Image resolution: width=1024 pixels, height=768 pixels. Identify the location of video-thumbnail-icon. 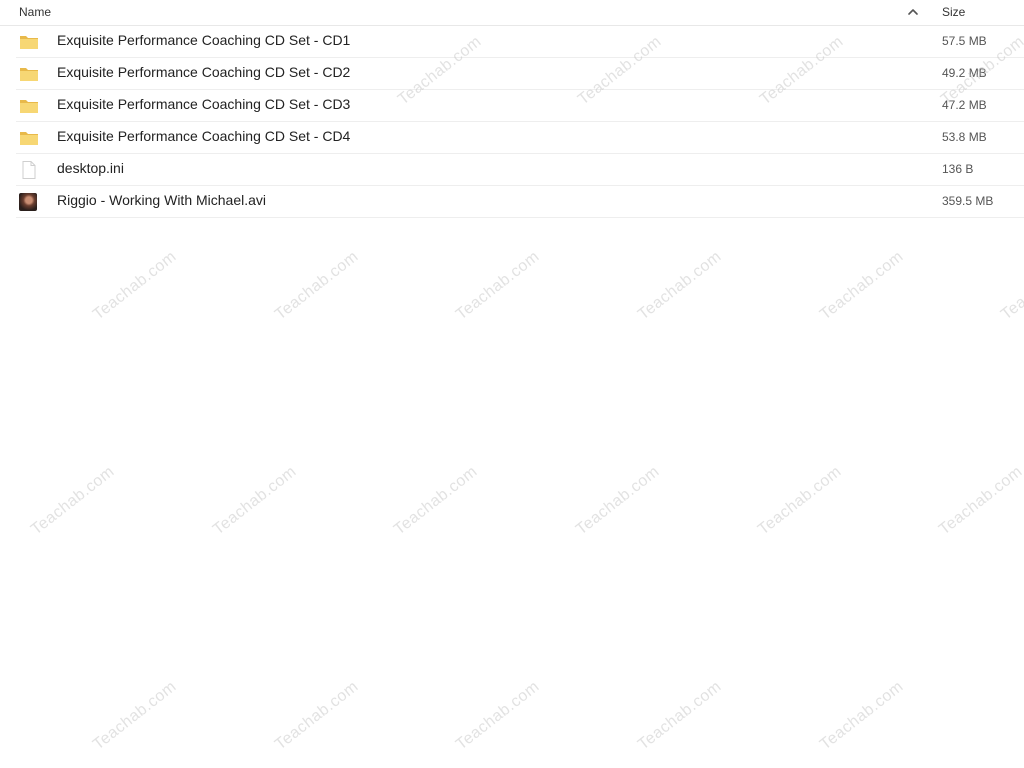
(28, 202).